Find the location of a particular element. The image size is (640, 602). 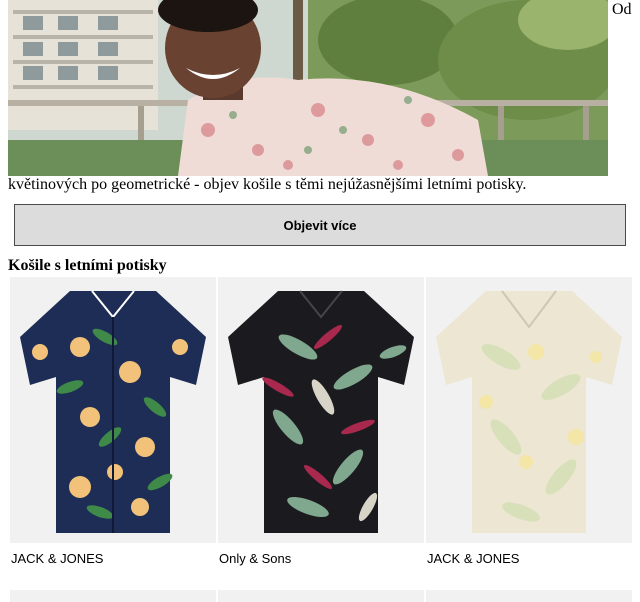

discover-more-button: Objevit více is located at coordinates (320, 225).